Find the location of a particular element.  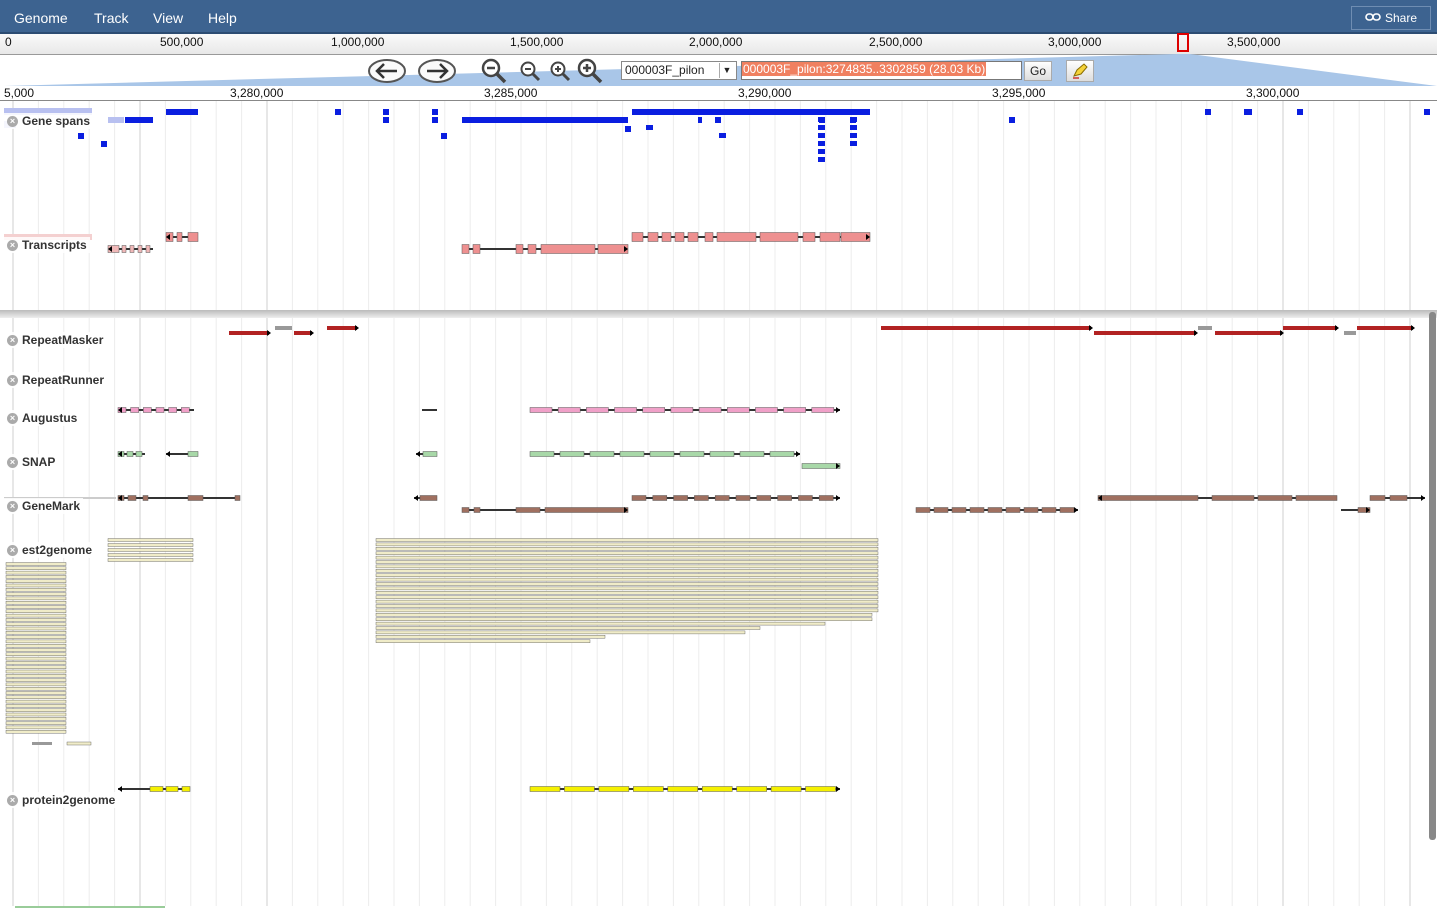

overview-viewport-marker is located at coordinates (1183, 42).